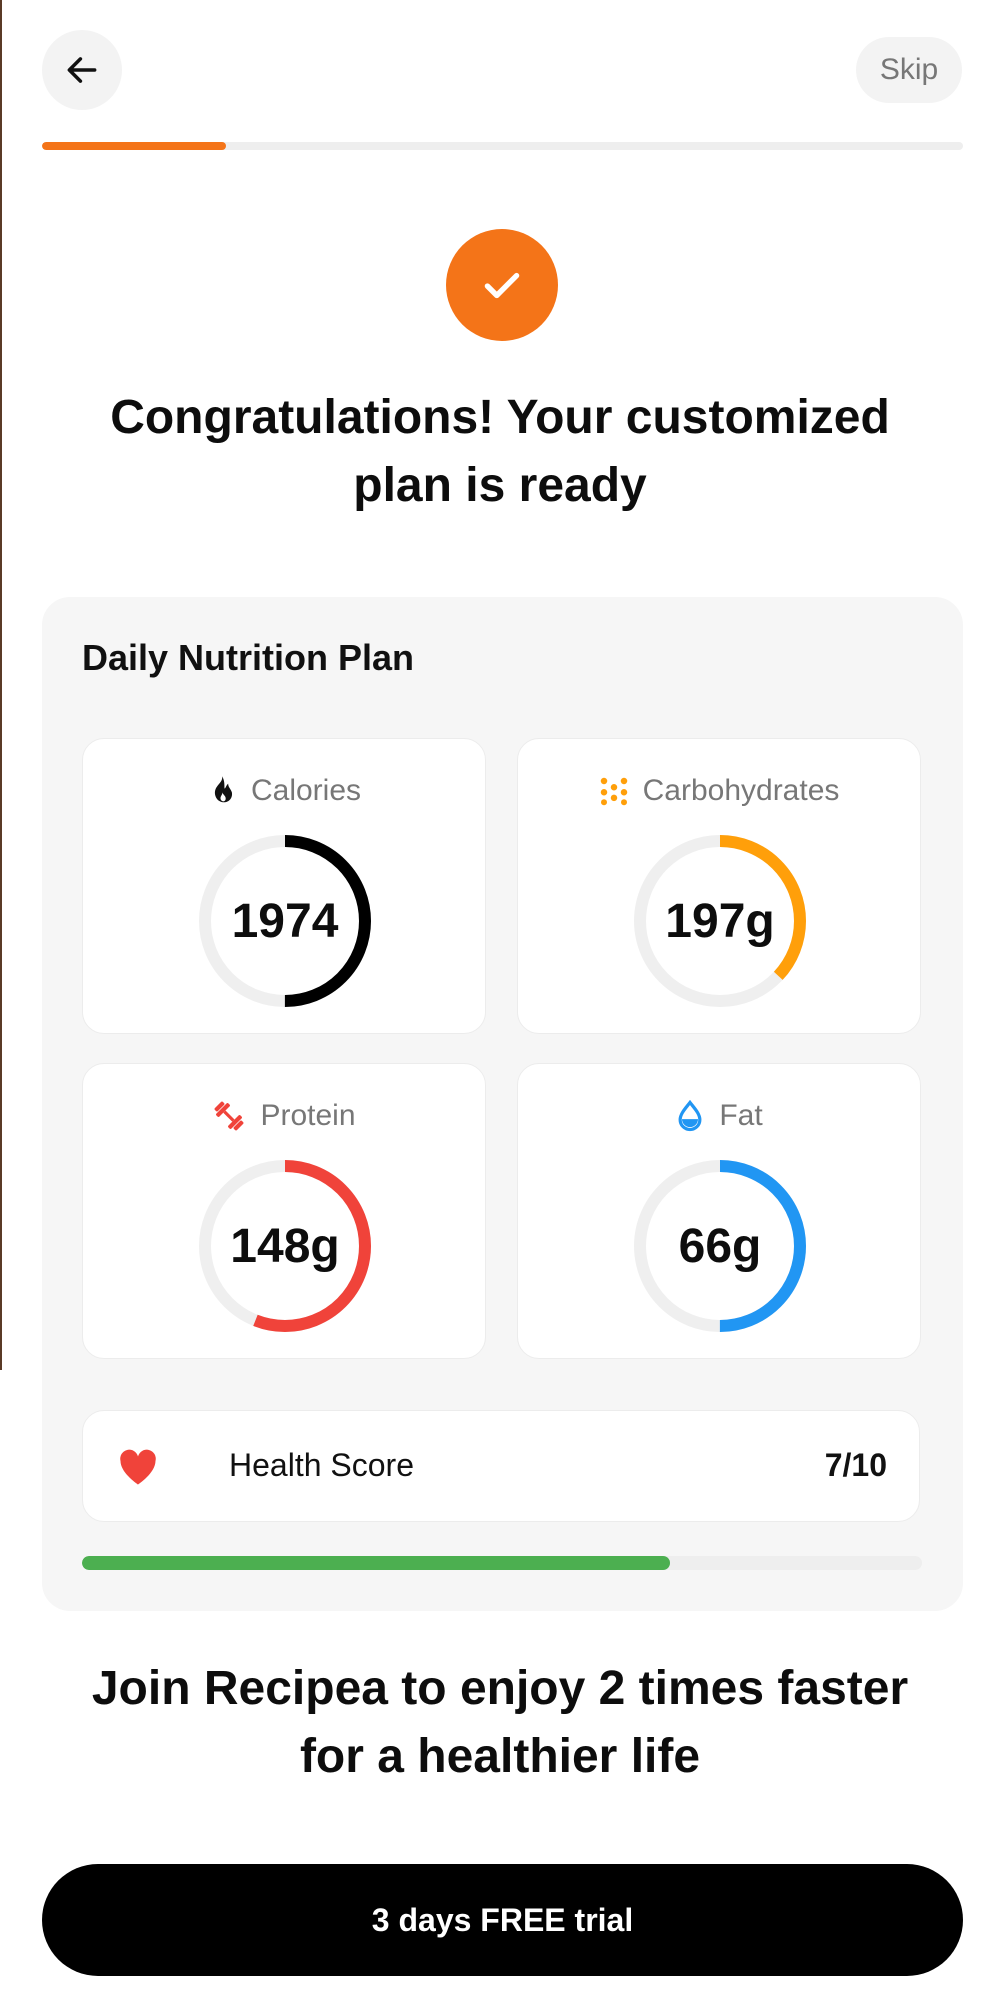 The image size is (1000, 2014). What do you see at coordinates (284, 886) in the screenshot?
I see `macro-card-calories: Calories 1974` at bounding box center [284, 886].